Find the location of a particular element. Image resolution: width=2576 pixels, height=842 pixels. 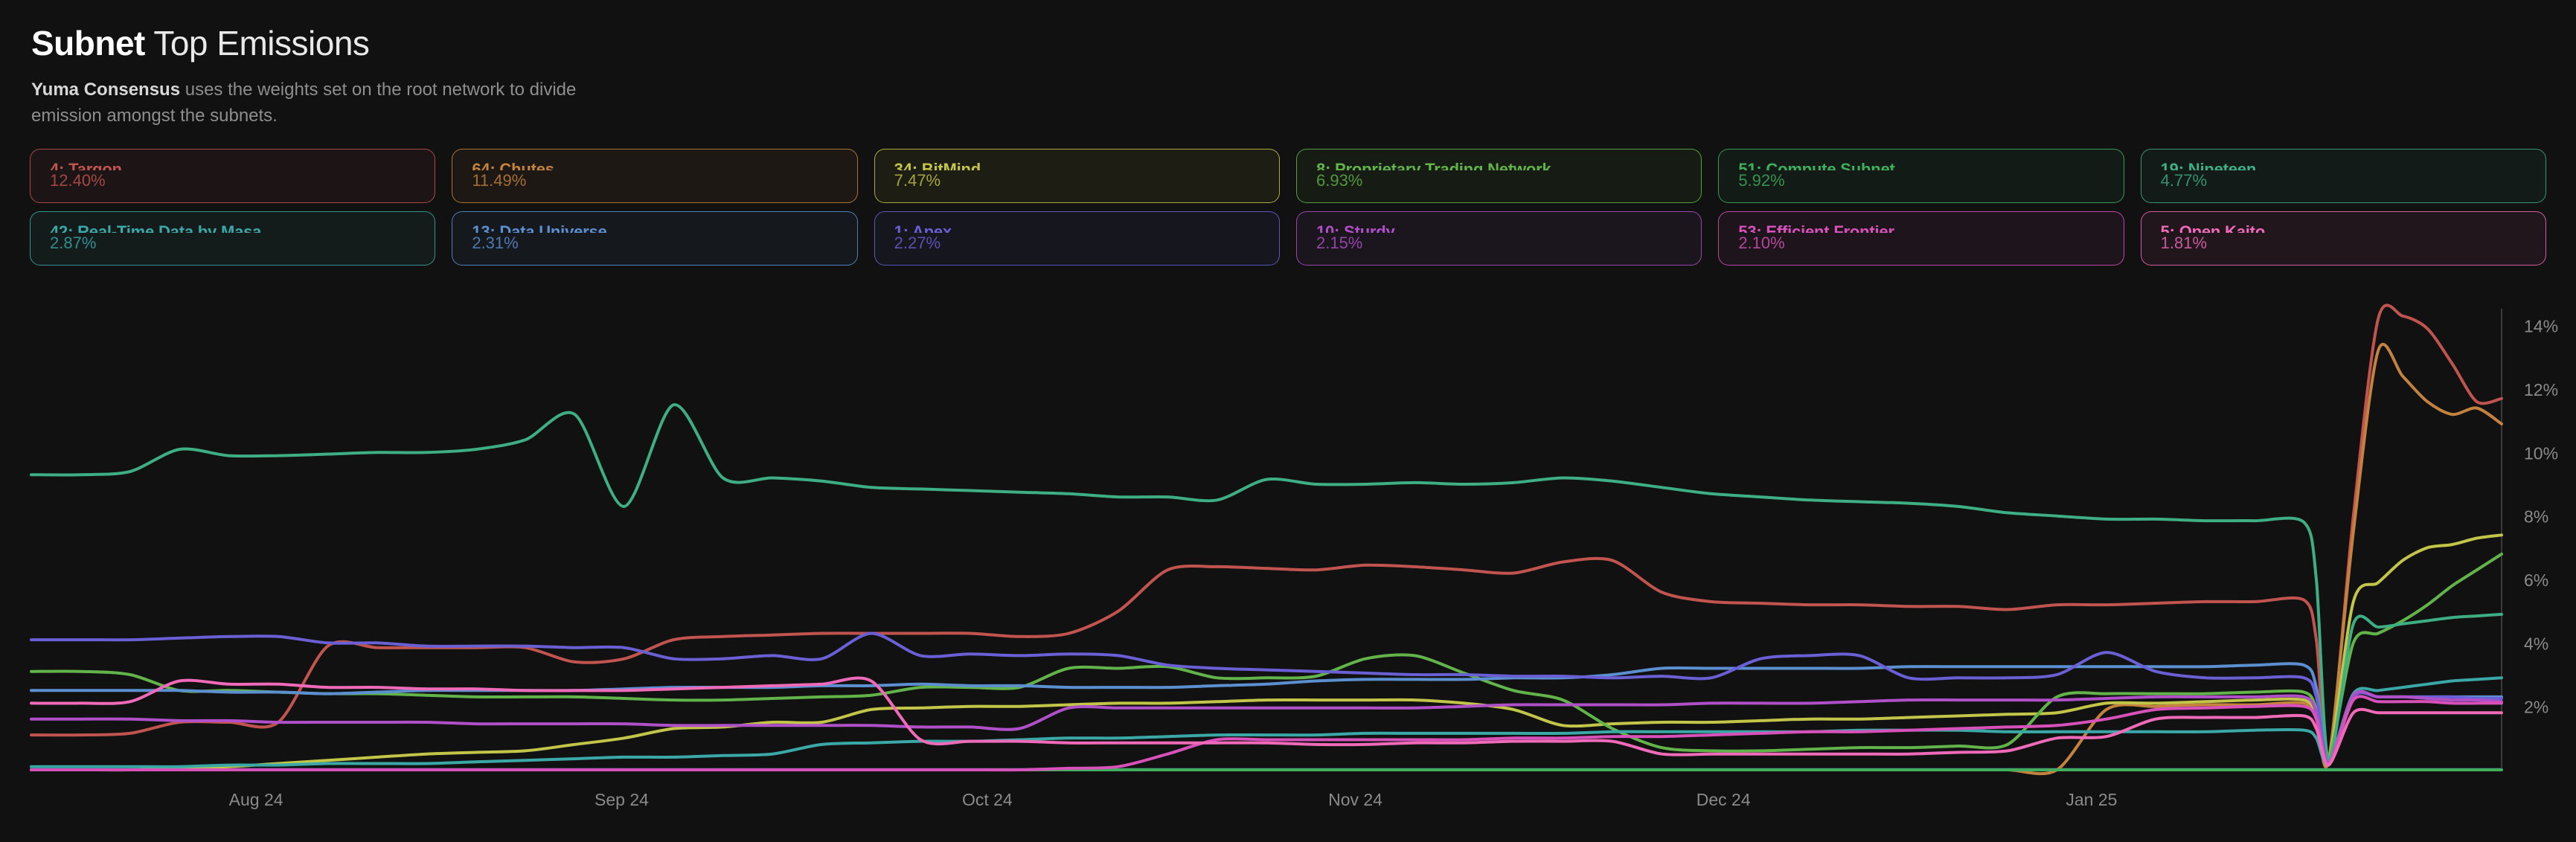

legend-card: 51: Compute Subnet 5.92% is located at coordinates (1921, 175).